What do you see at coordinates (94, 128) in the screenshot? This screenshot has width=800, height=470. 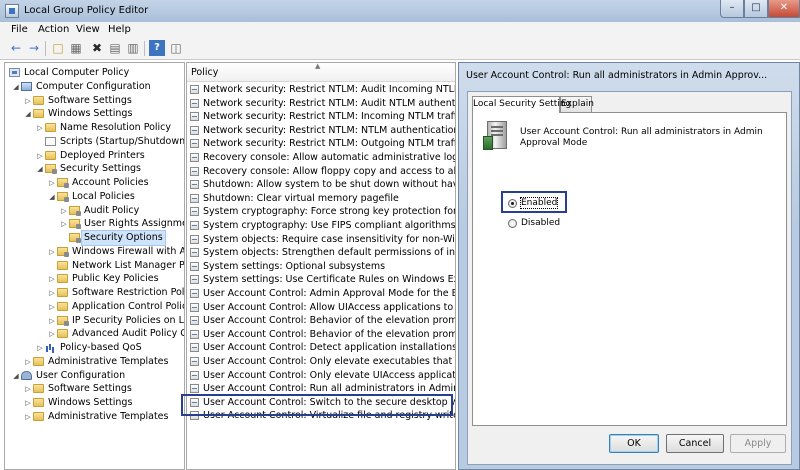 I see `tree-item: ▷ Name Resolution Policy` at bounding box center [94, 128].